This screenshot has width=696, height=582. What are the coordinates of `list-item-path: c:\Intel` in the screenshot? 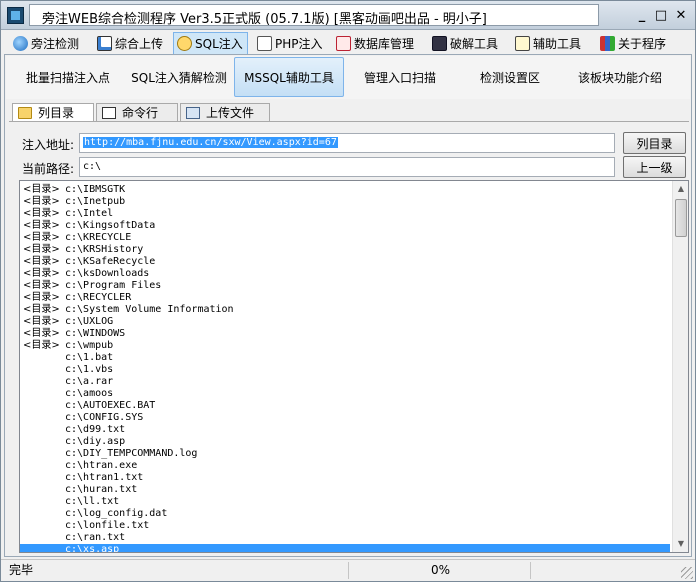 It's located at (89, 213).